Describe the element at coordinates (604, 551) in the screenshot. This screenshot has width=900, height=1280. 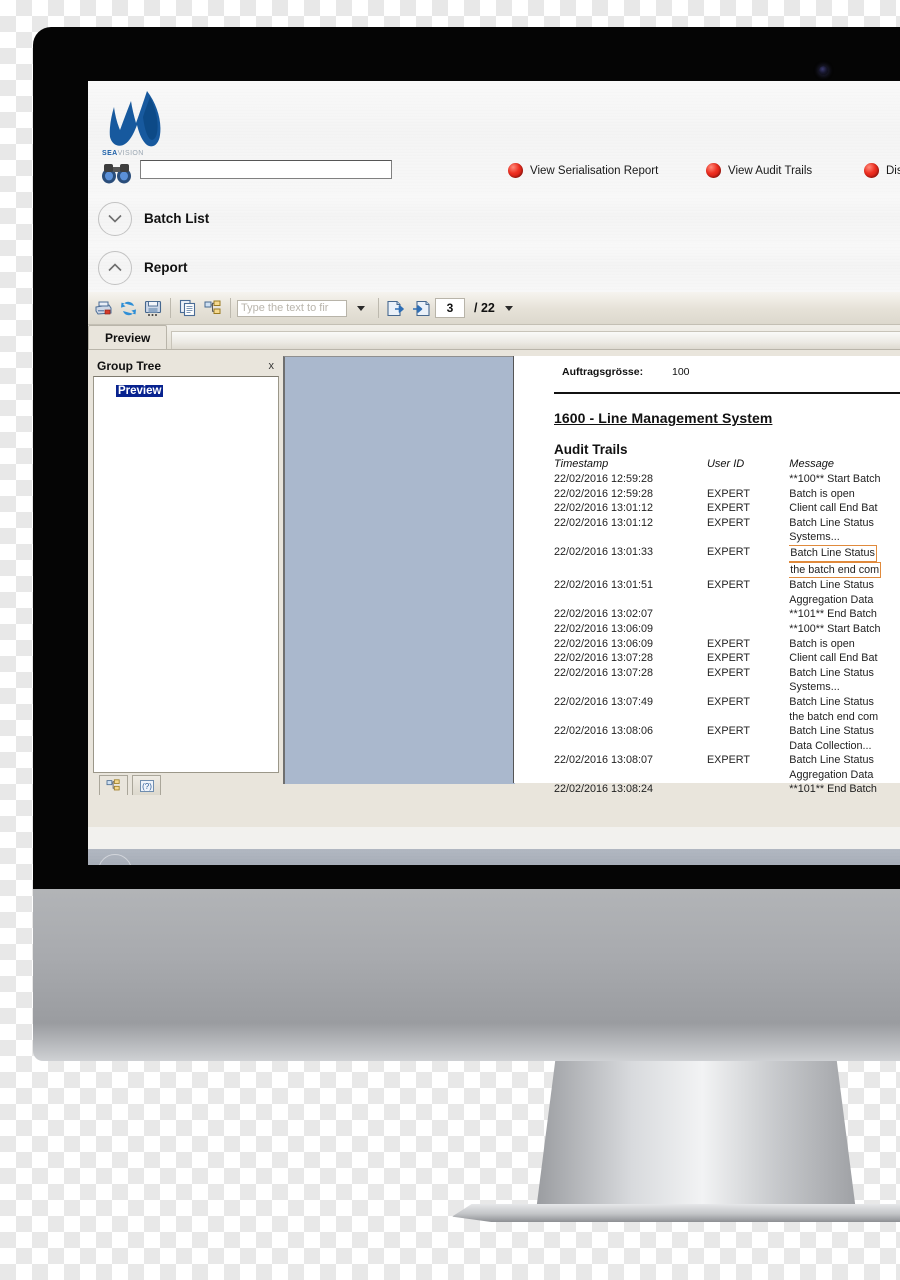
I see `cell-timestamp: 22/02/2016 13:01:33` at that location.